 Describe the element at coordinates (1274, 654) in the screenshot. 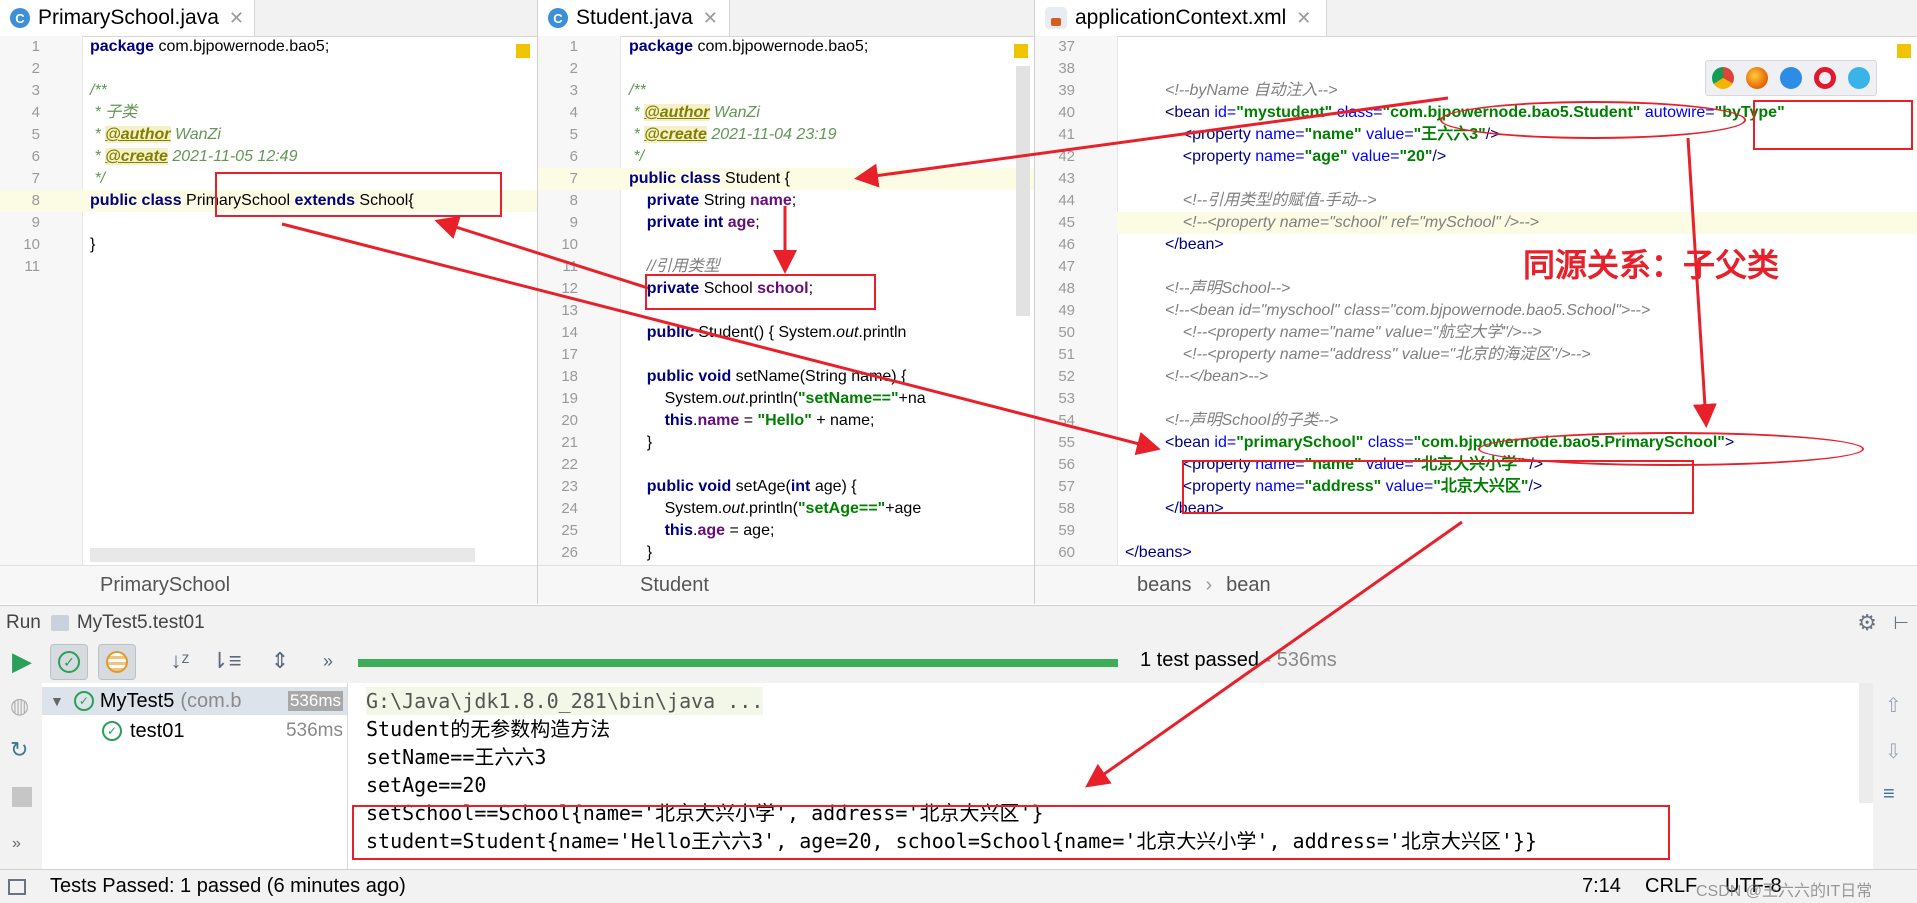

I see `arrow-properties-to-console` at that location.